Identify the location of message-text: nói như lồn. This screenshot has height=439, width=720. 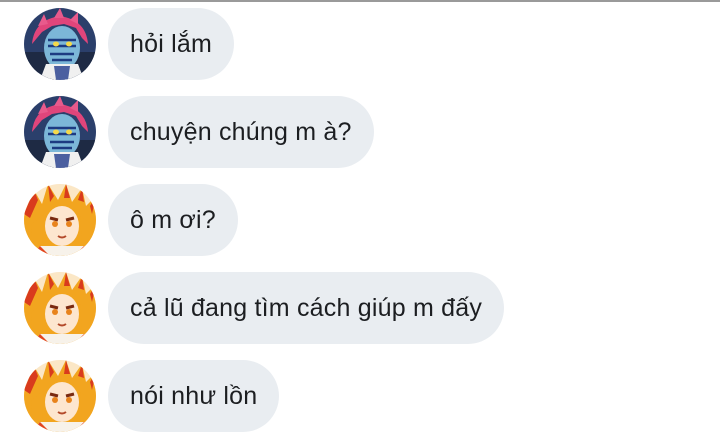
(194, 395).